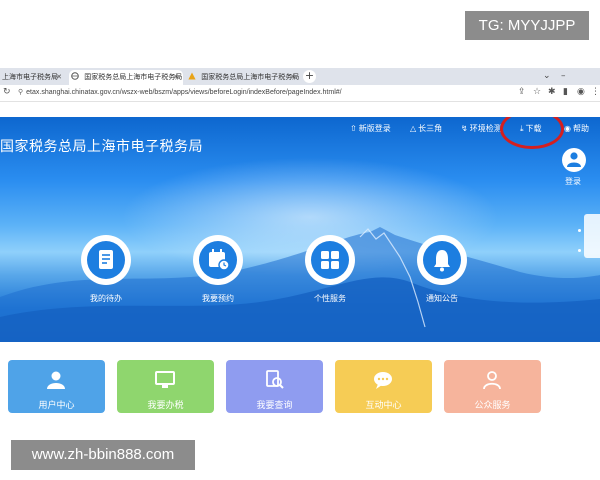 The height and width of the screenshot is (480, 600). I want to click on card-label: 互动中心, so click(383, 406).